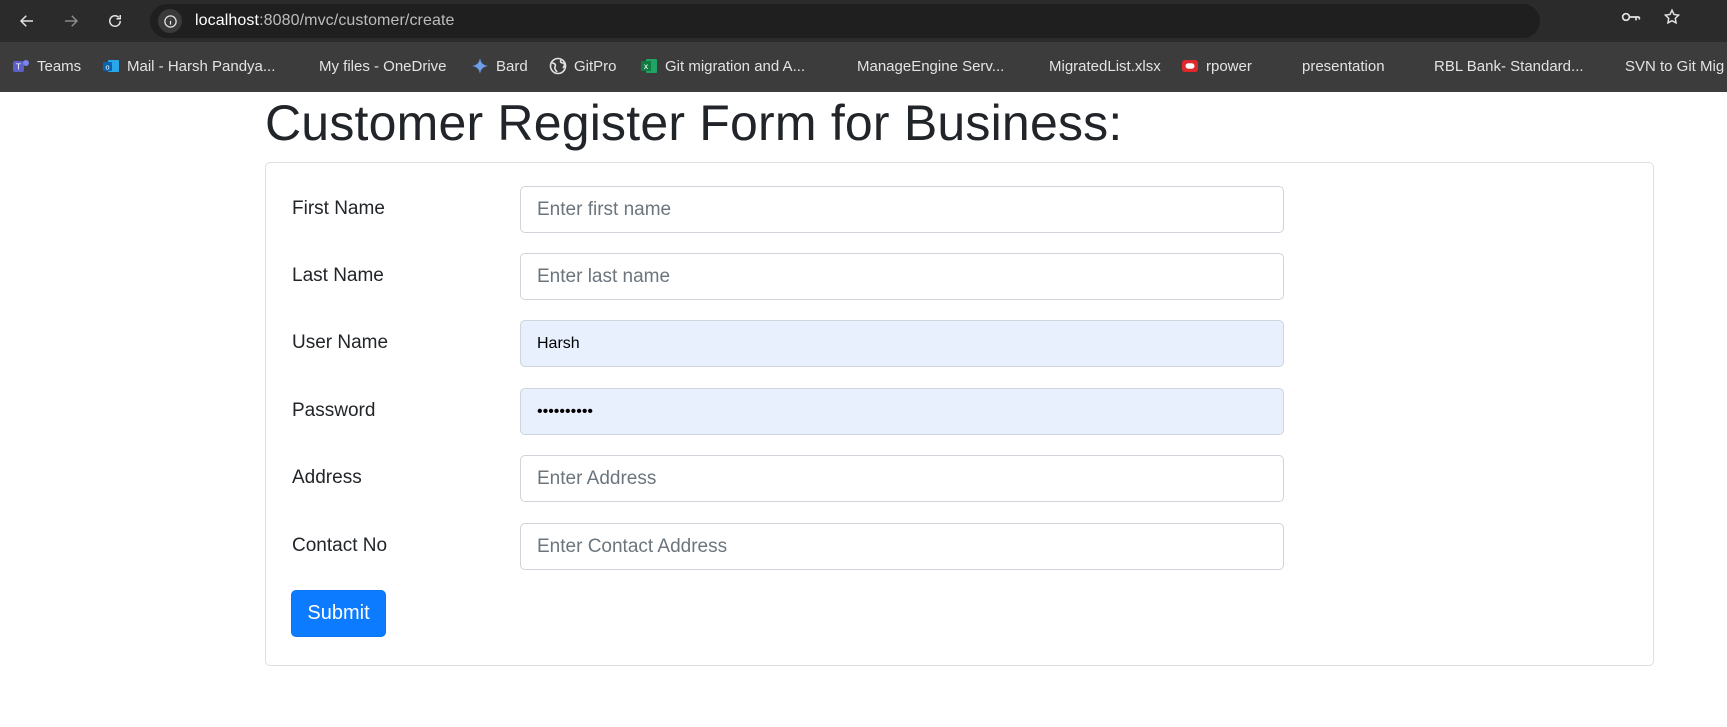 This screenshot has width=1727, height=727. Describe the element at coordinates (18, 67) in the screenshot. I see `svg-text: T` at that location.